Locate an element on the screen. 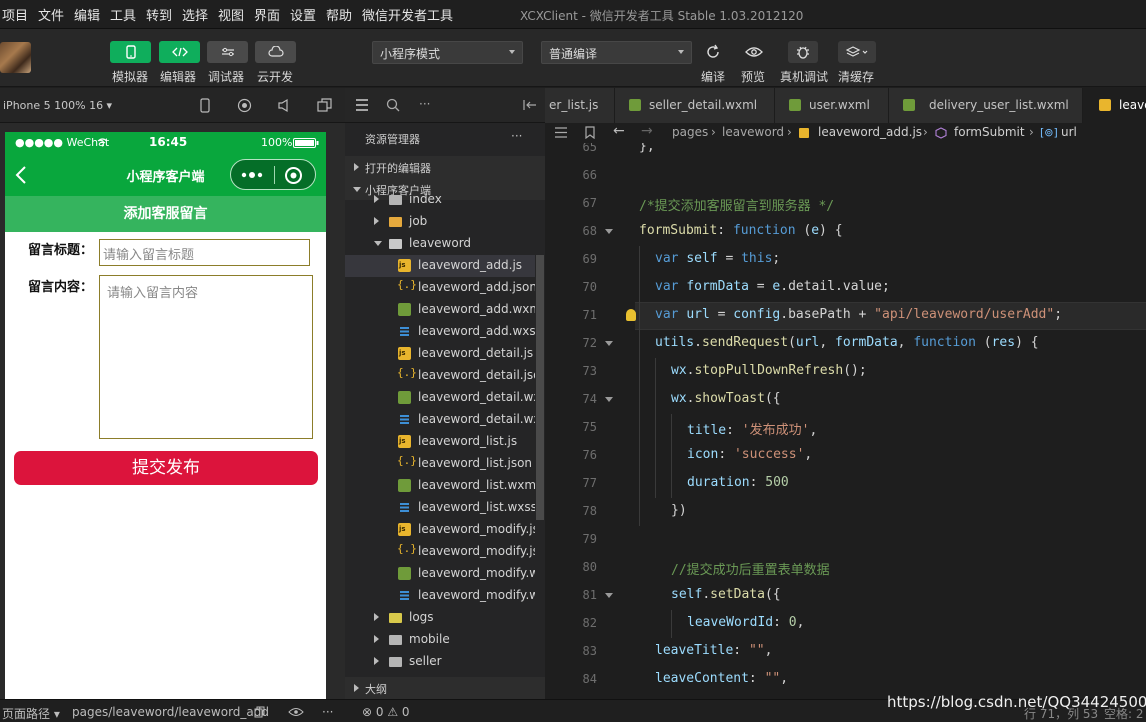  device-select: iPhone 5 100% 16 ▾ is located at coordinates (57, 105).